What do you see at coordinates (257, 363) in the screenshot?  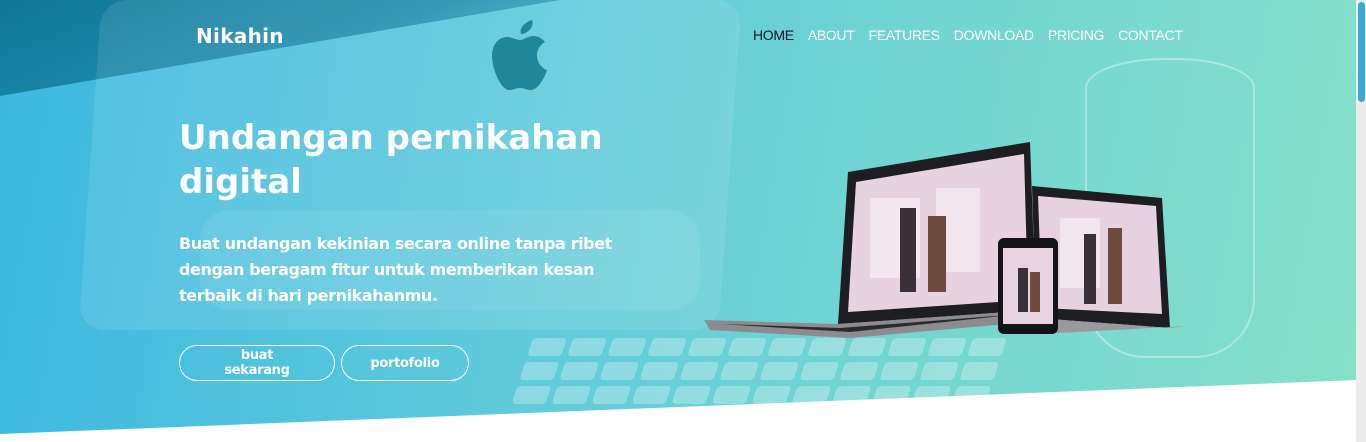 I see `create-now-button: buat sekarang` at bounding box center [257, 363].